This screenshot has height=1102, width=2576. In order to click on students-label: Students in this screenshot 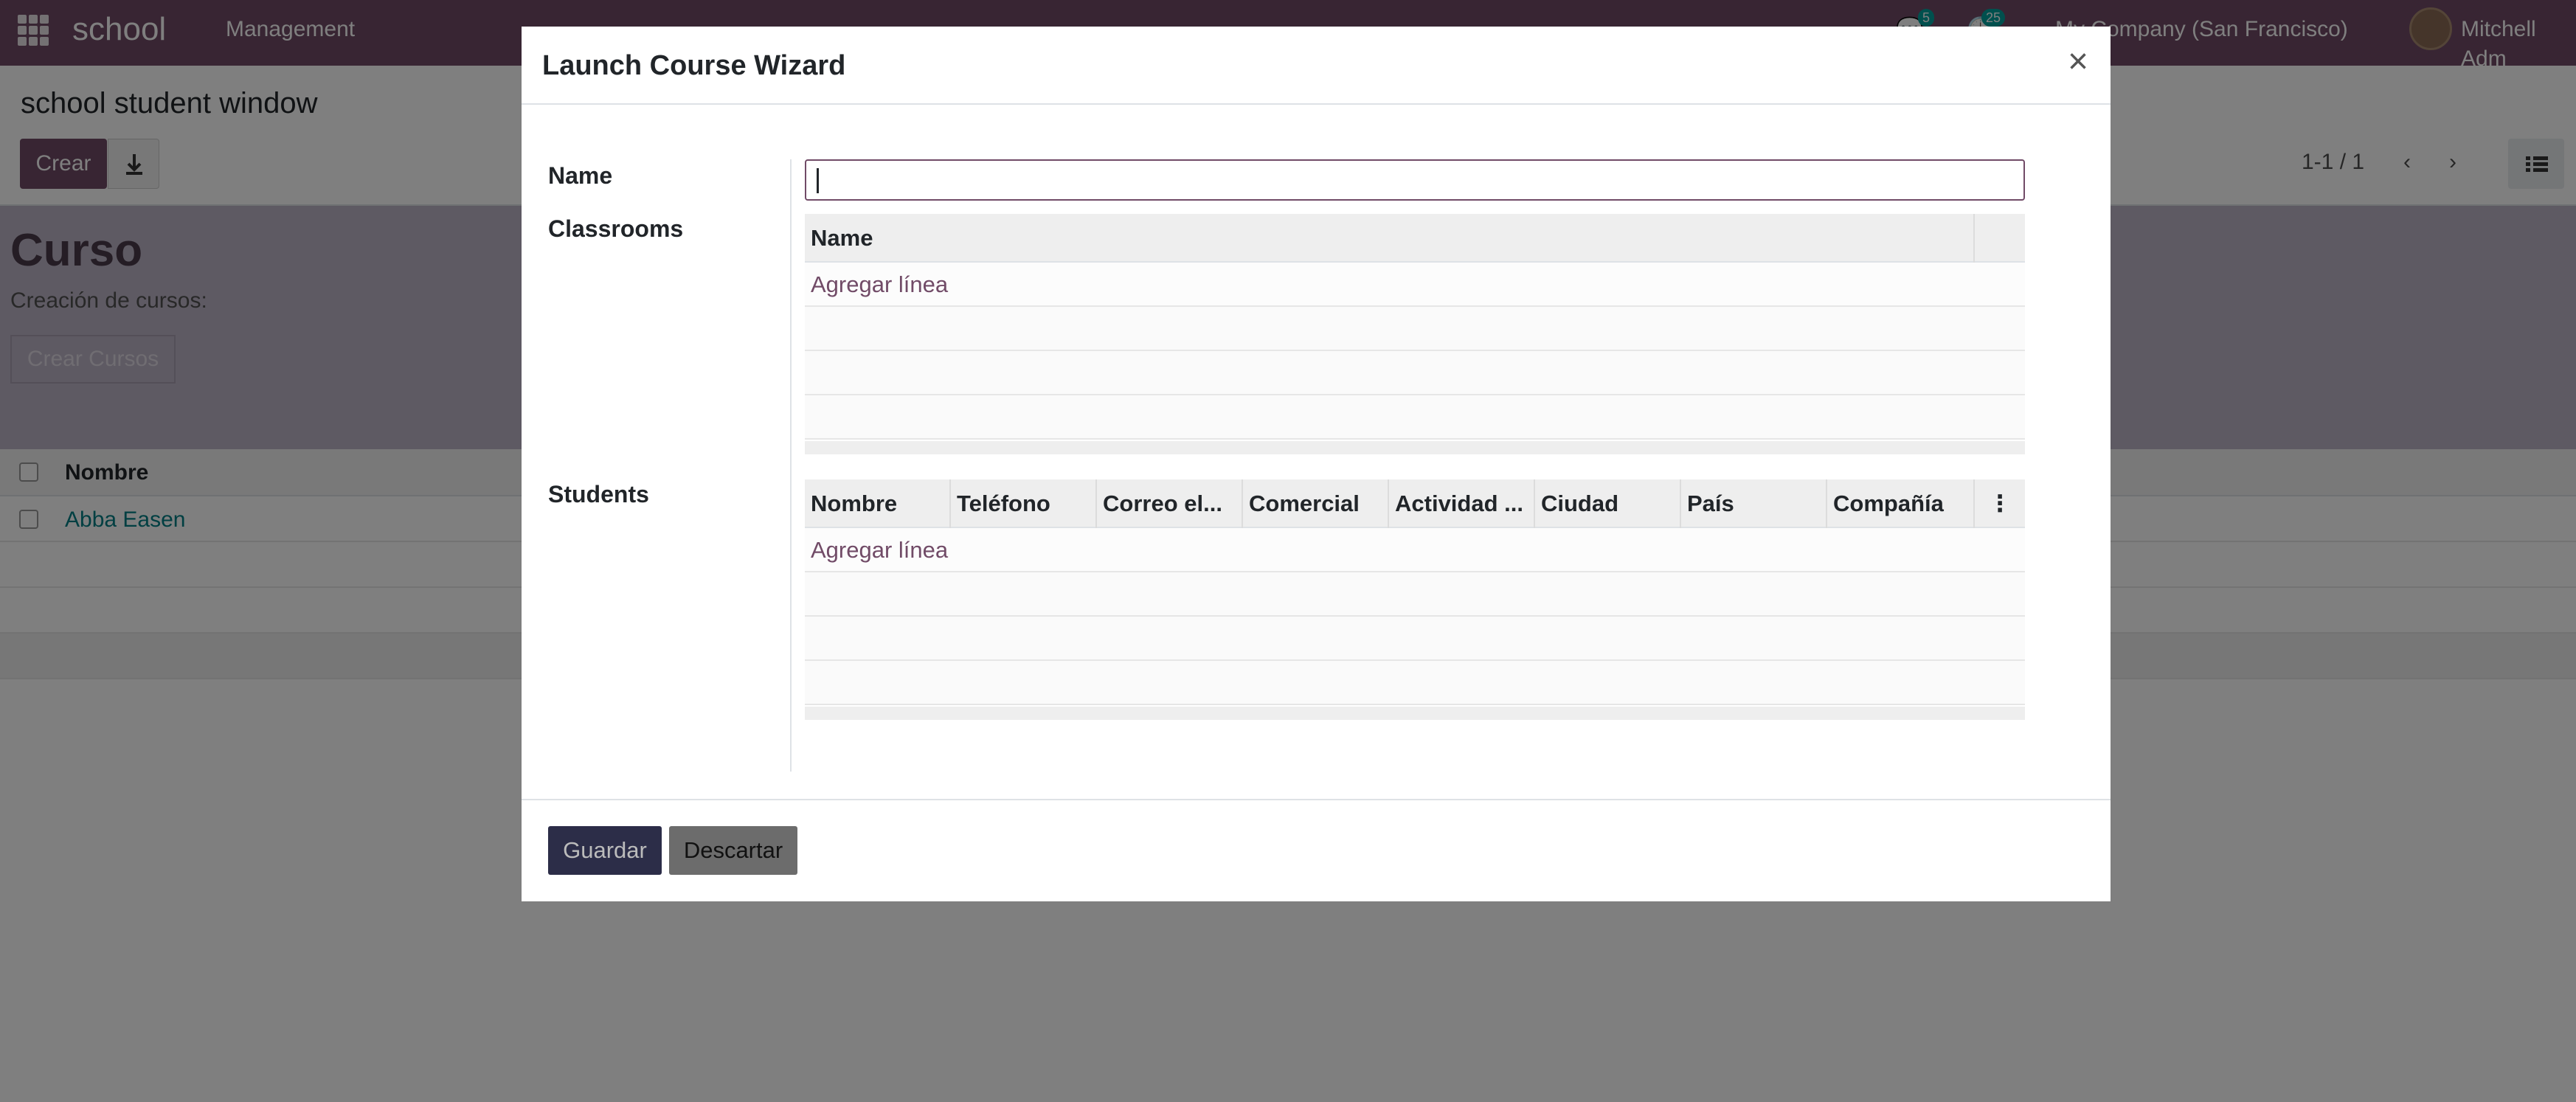, I will do `click(599, 494)`.